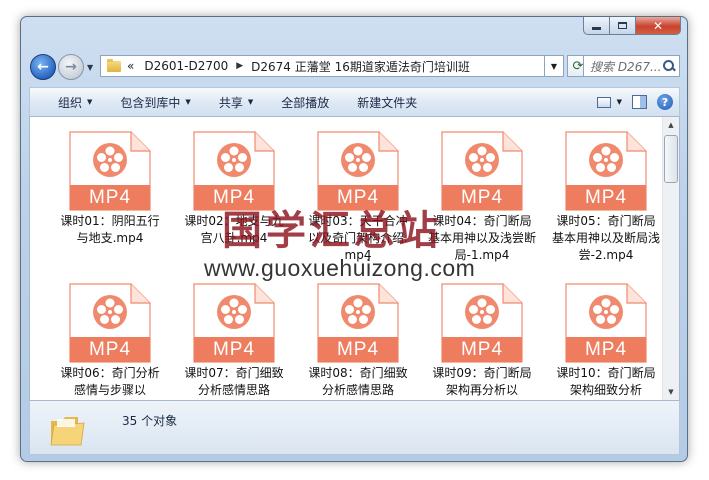 Image resolution: width=709 pixels, height=480 pixels. Describe the element at coordinates (358, 238) in the screenshot. I see `file-name: 课时03：天干合冲以及奇门架构介绍.mp4` at that location.